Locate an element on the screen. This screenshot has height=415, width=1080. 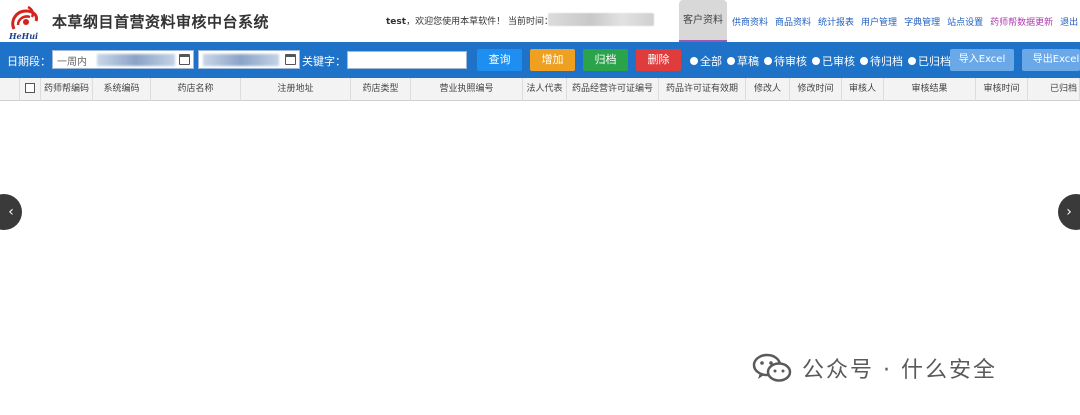
column-header: 药品许可证有效期 is located at coordinates (702, 89).